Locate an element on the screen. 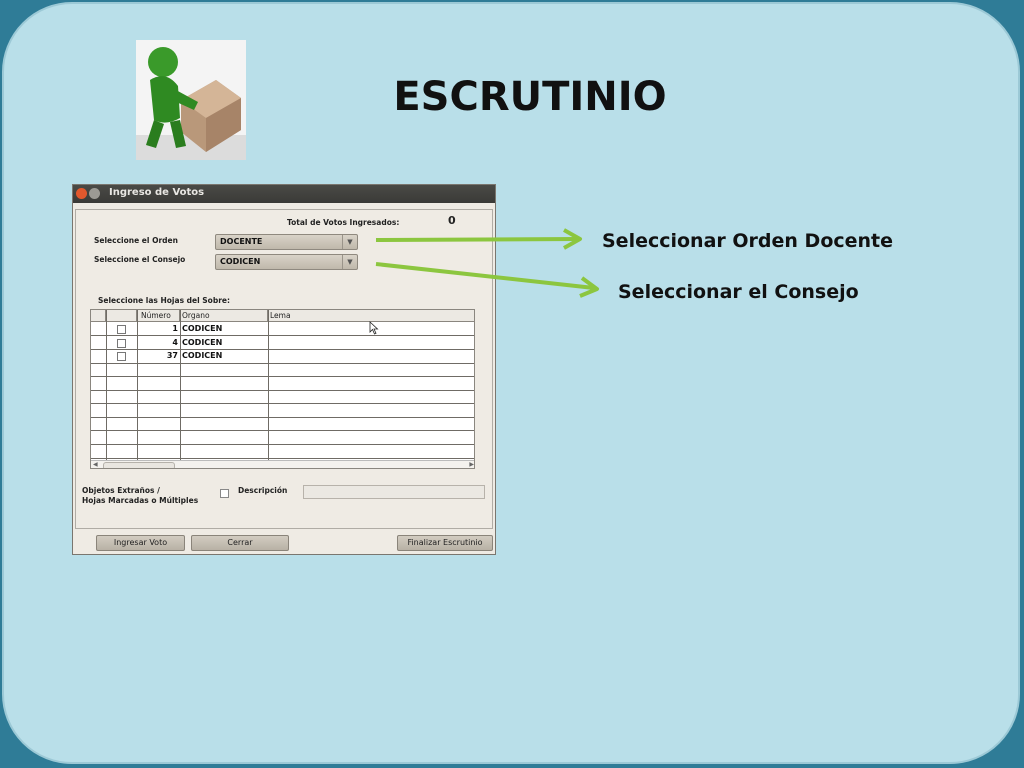 The image size is (1024, 768). arrow-consejo is located at coordinates (485, 276).